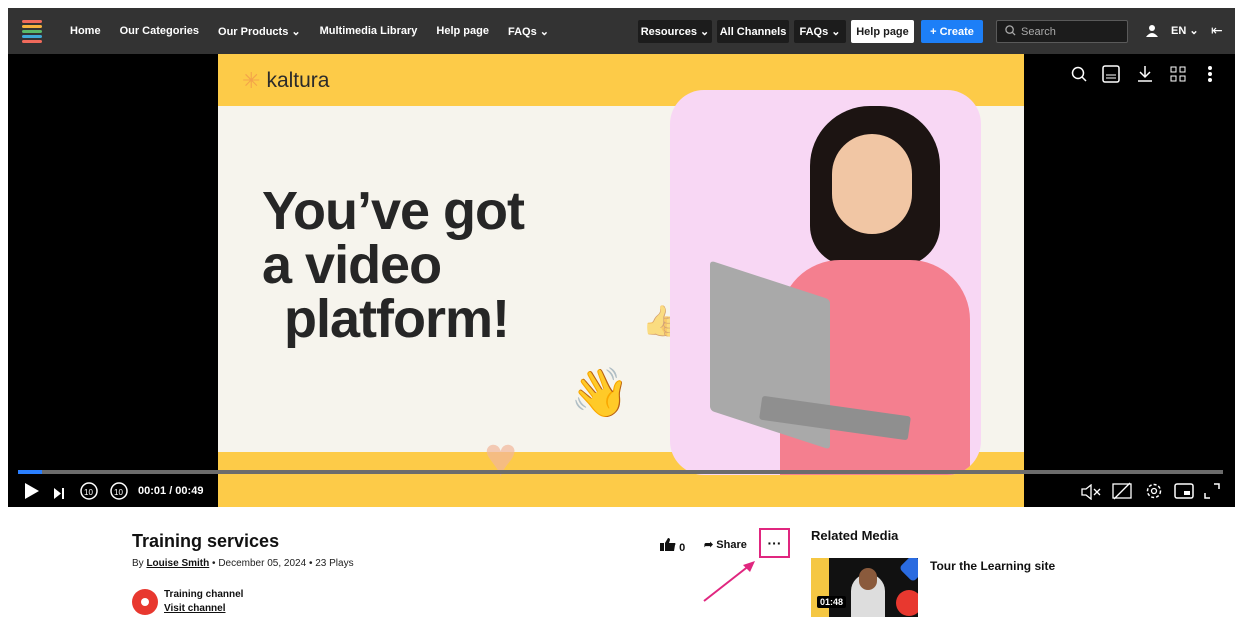  I want to click on like-count: 0, so click(682, 548).